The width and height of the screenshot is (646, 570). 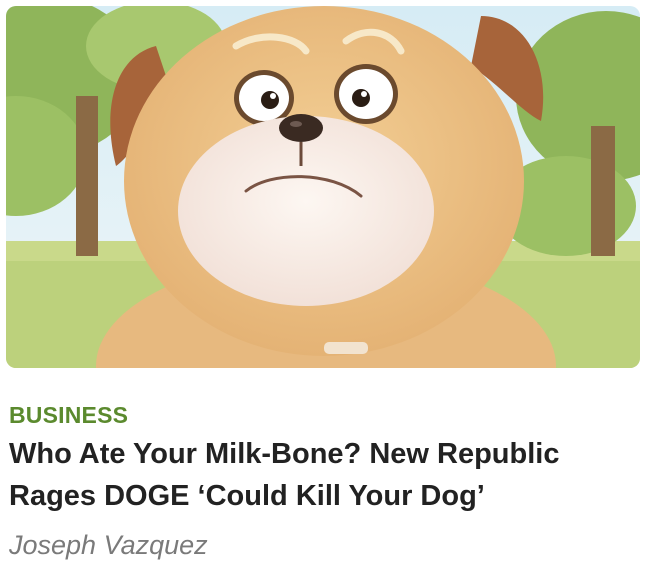 I want to click on author-link: Joseph Vazquez, so click(x=108, y=545).